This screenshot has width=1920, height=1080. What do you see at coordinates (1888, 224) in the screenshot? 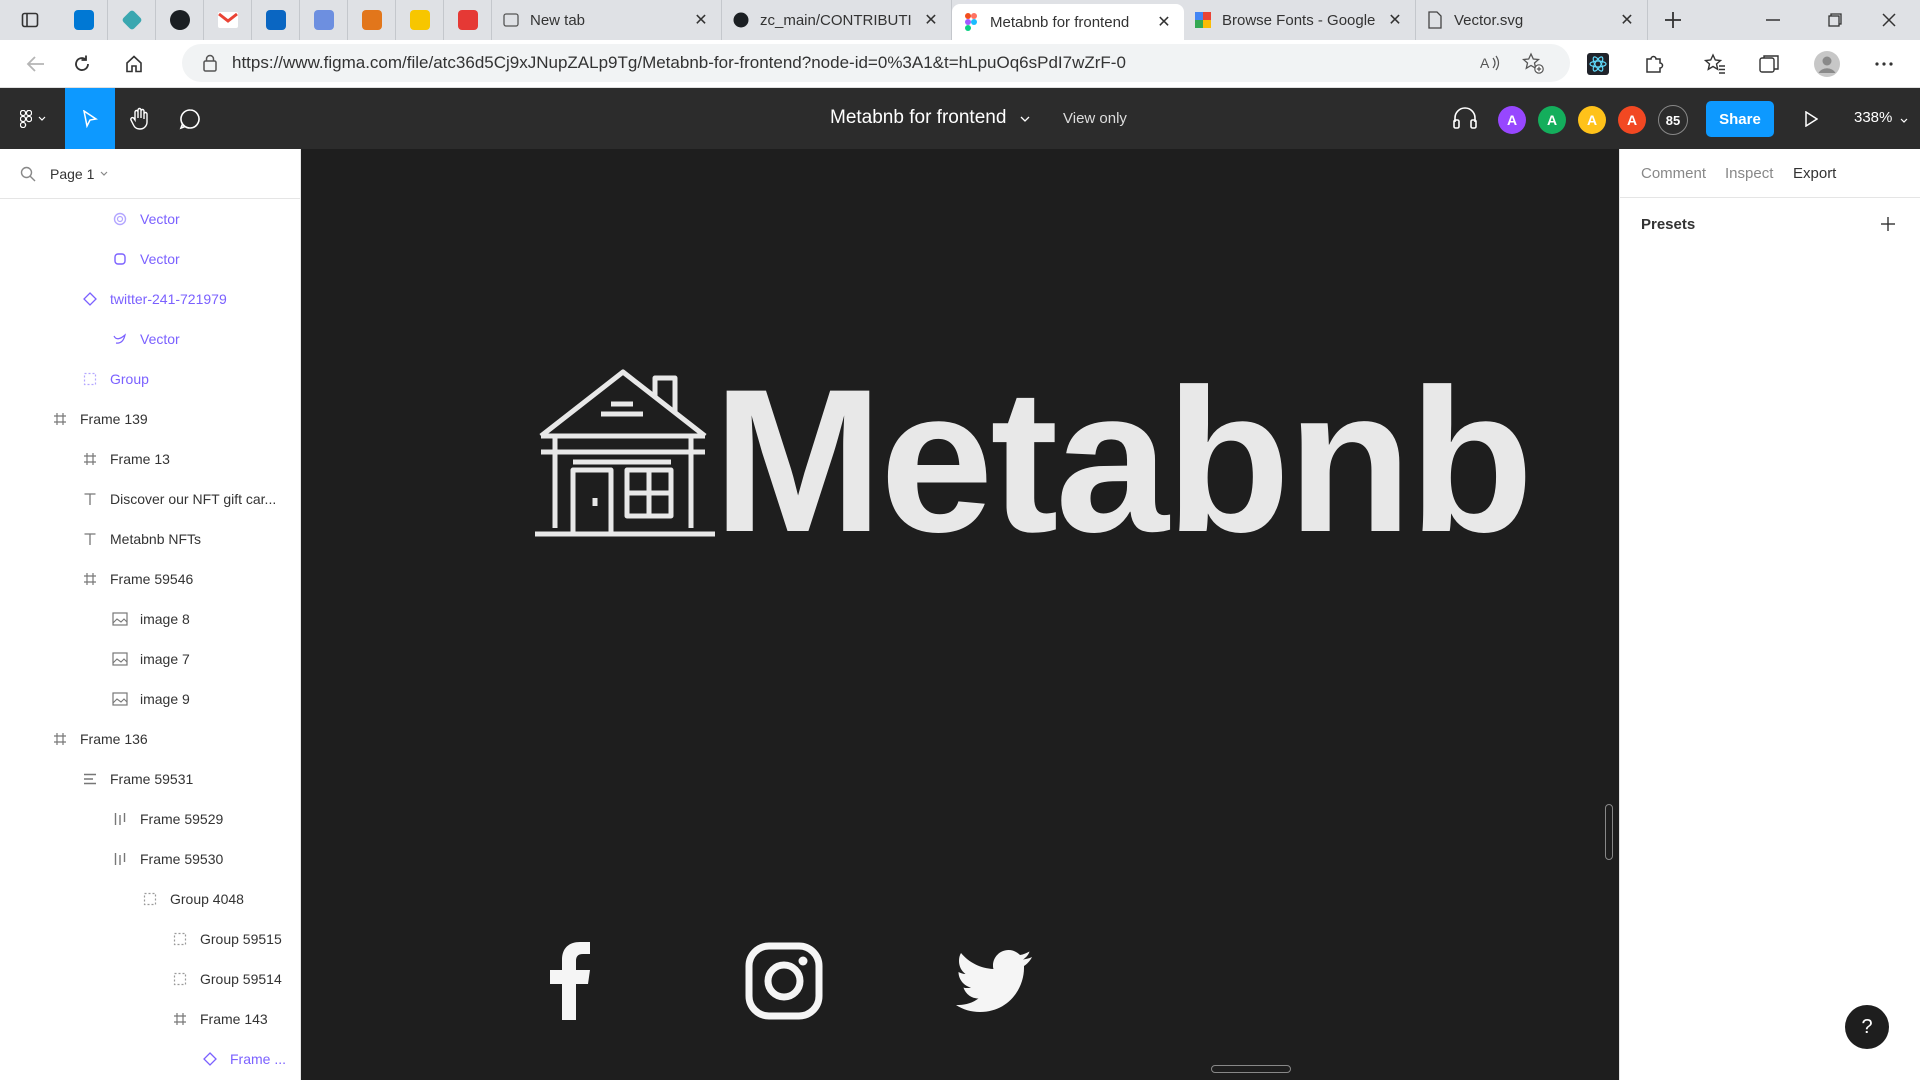
I see `add-preset-icon` at bounding box center [1888, 224].